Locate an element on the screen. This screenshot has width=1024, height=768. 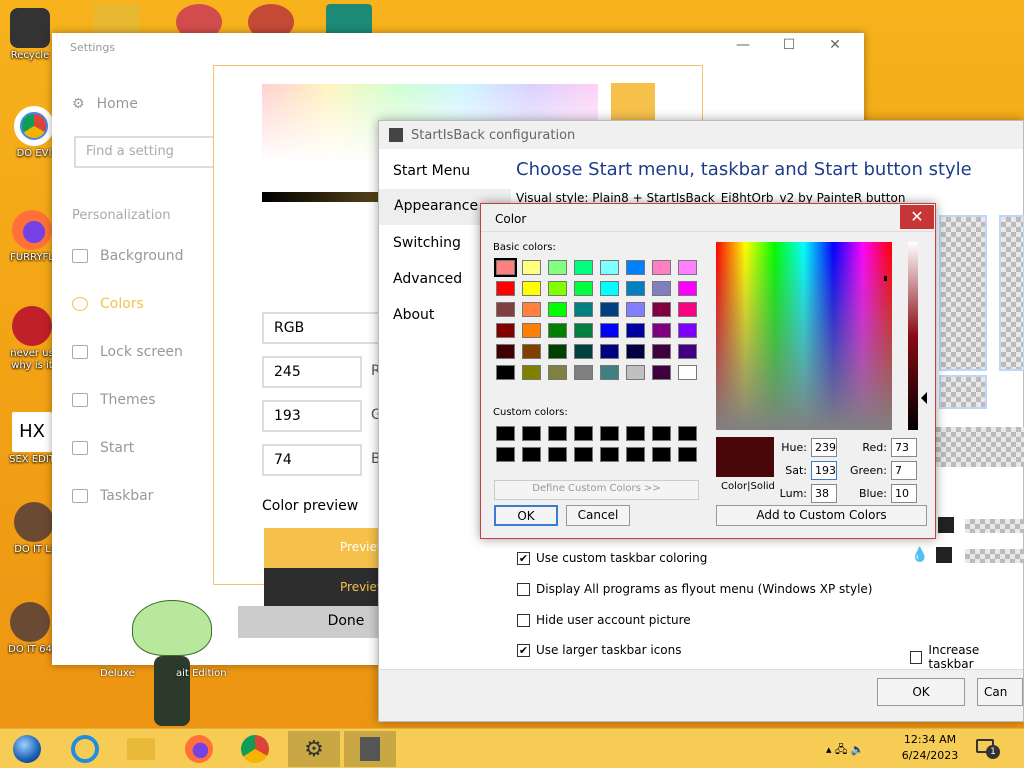
taskbar-chrome is located at coordinates (255, 749).